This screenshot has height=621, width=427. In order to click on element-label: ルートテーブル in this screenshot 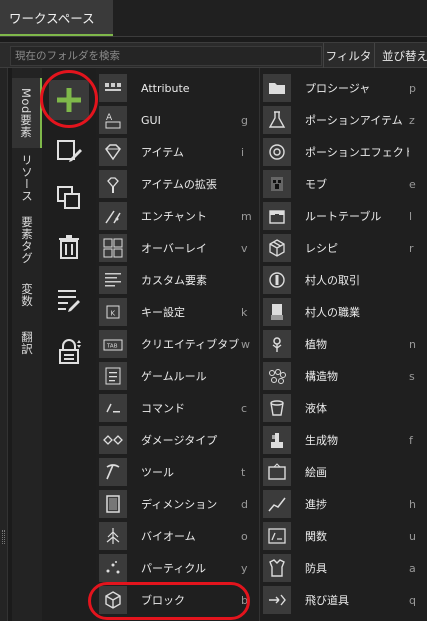, I will do `click(343, 216)`.